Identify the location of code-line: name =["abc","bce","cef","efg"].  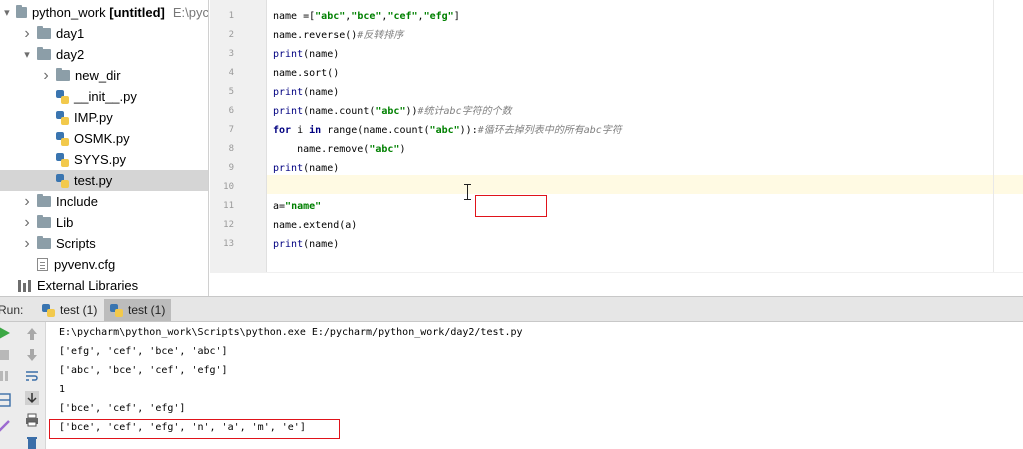
(366, 16).